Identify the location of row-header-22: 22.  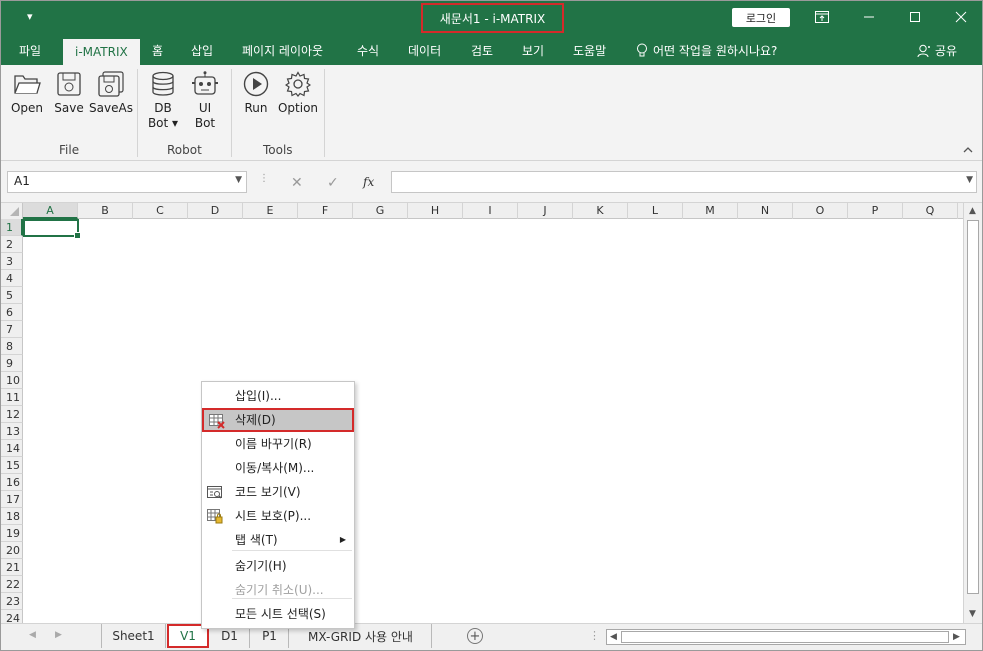
(12, 584).